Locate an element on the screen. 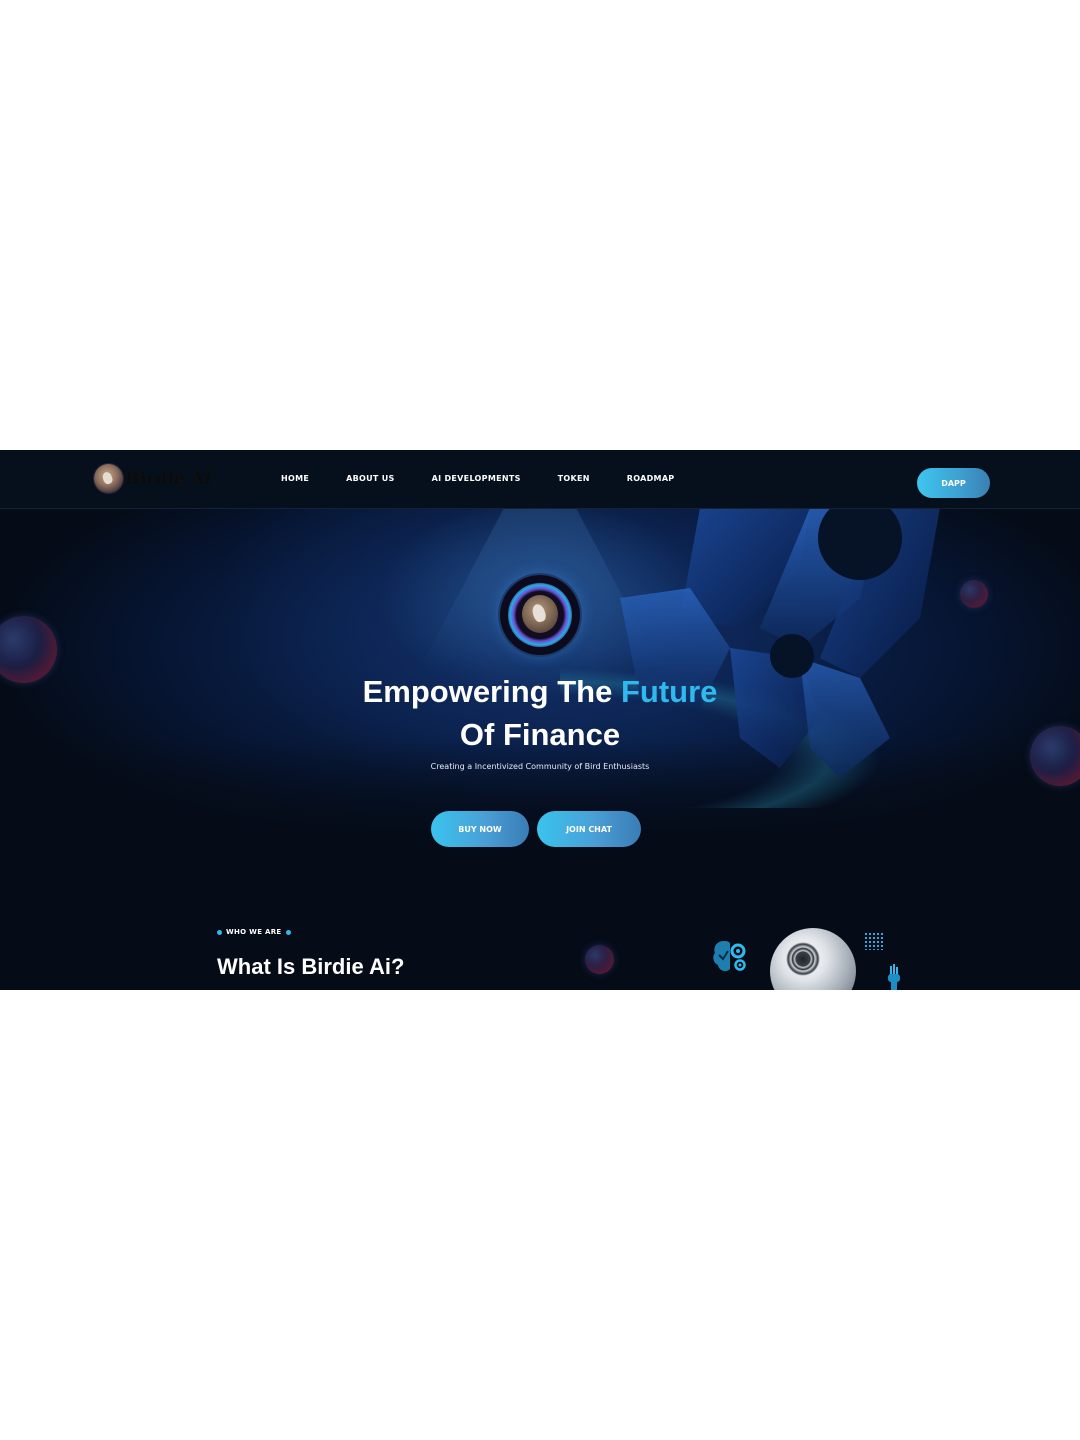  bird-icon is located at coordinates (540, 614).